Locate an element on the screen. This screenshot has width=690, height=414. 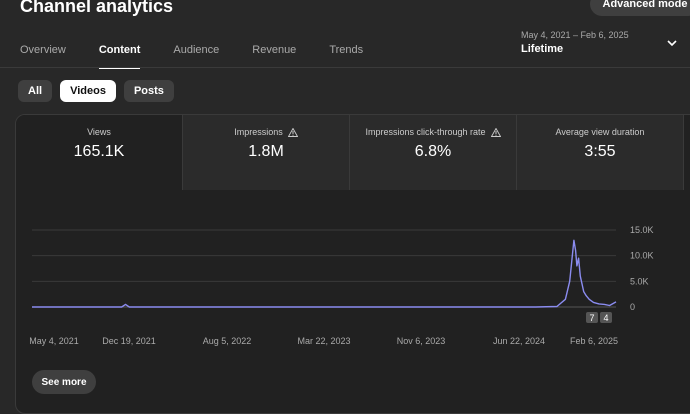
x-tick-label: Feb 6, 2025 is located at coordinates (594, 341).